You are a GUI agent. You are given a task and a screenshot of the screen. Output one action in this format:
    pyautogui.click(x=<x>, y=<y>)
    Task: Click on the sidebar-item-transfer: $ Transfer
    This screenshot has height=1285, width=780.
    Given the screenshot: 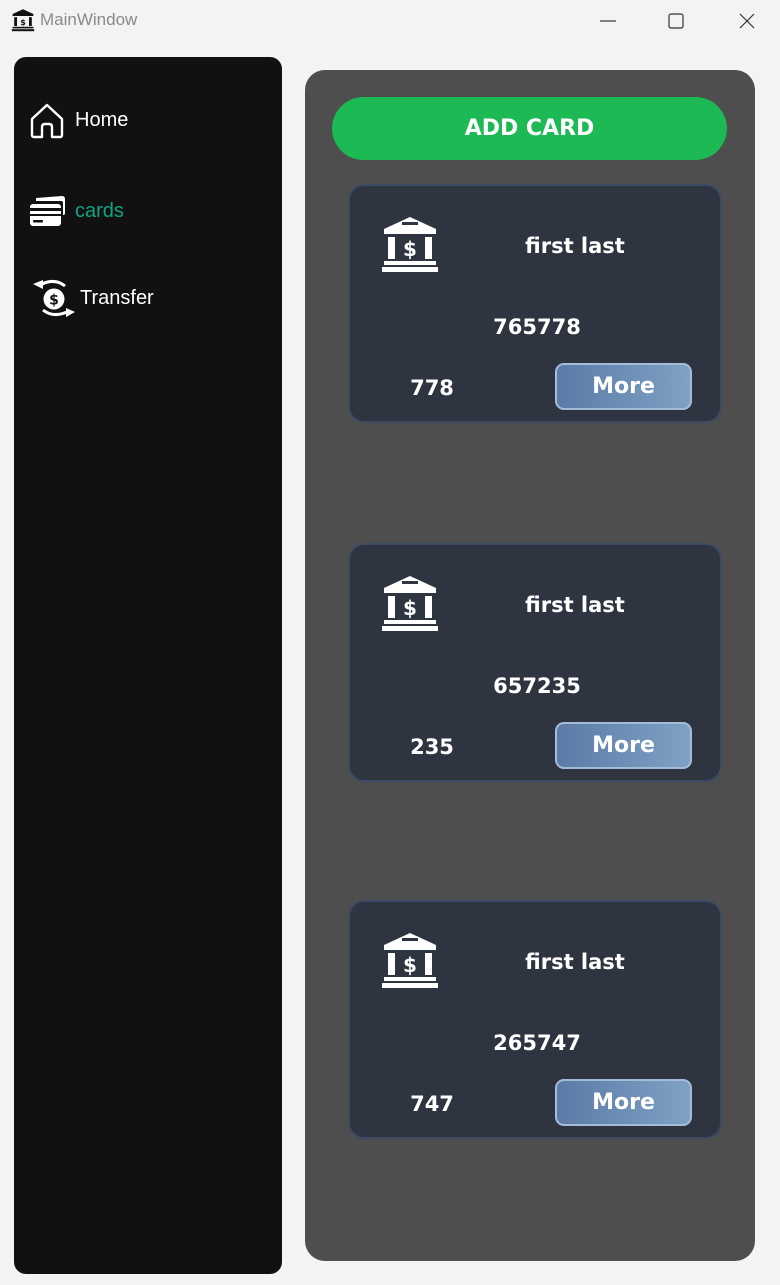 What is the action you would take?
    pyautogui.click(x=148, y=298)
    